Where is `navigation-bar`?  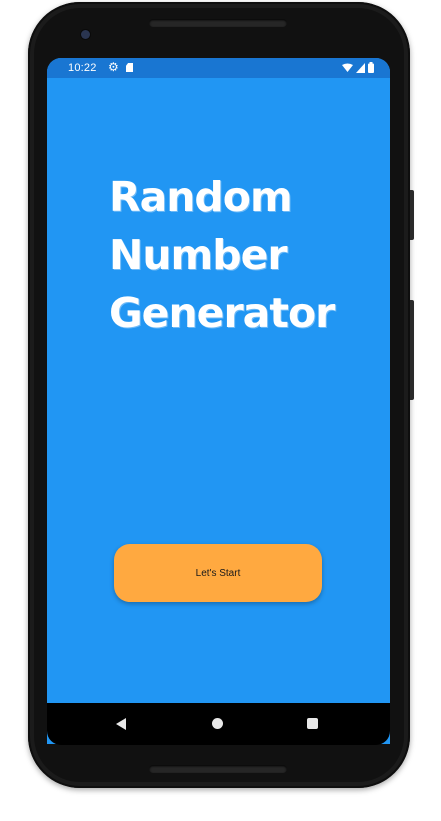 navigation-bar is located at coordinates (218, 724).